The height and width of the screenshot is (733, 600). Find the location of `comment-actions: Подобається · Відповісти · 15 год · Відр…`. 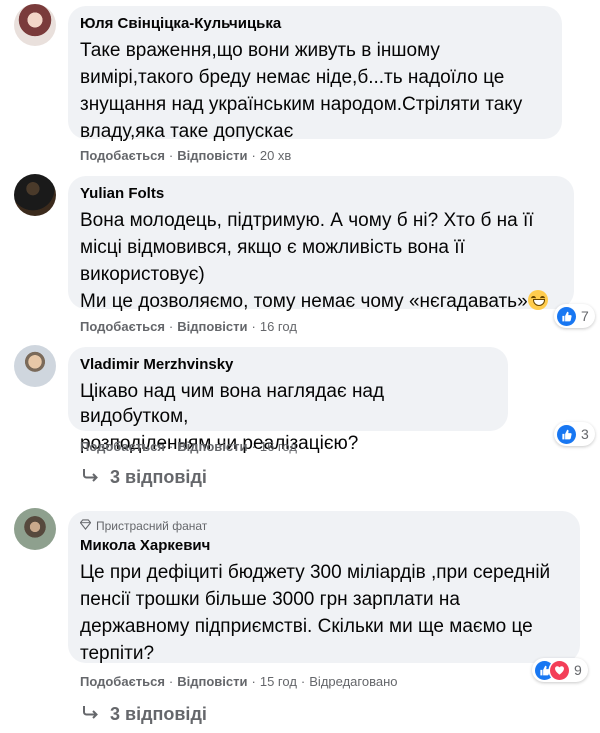

comment-actions: Подобається · Відповісти · 15 год · Відр… is located at coordinates (239, 682).